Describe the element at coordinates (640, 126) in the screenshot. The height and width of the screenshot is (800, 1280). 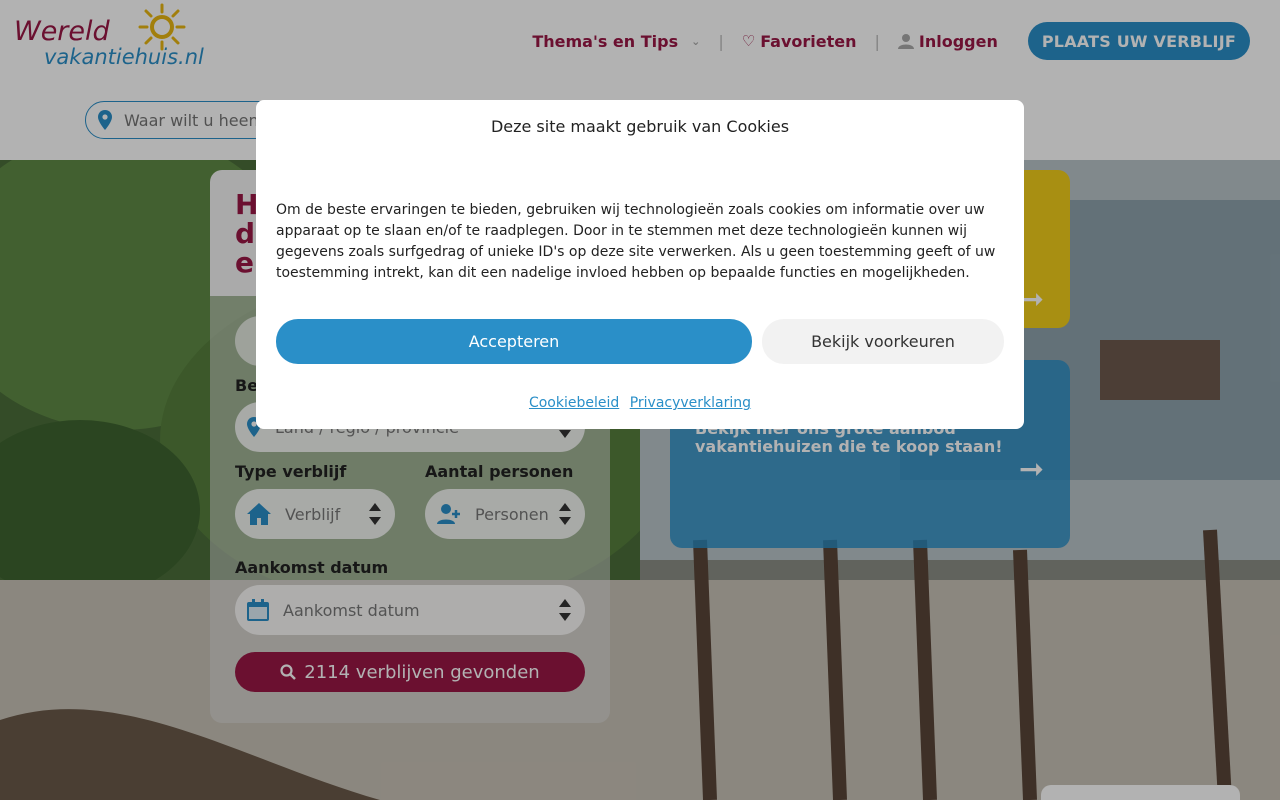
I see `cookie-title: Deze site maakt gebruik van Cookies` at that location.